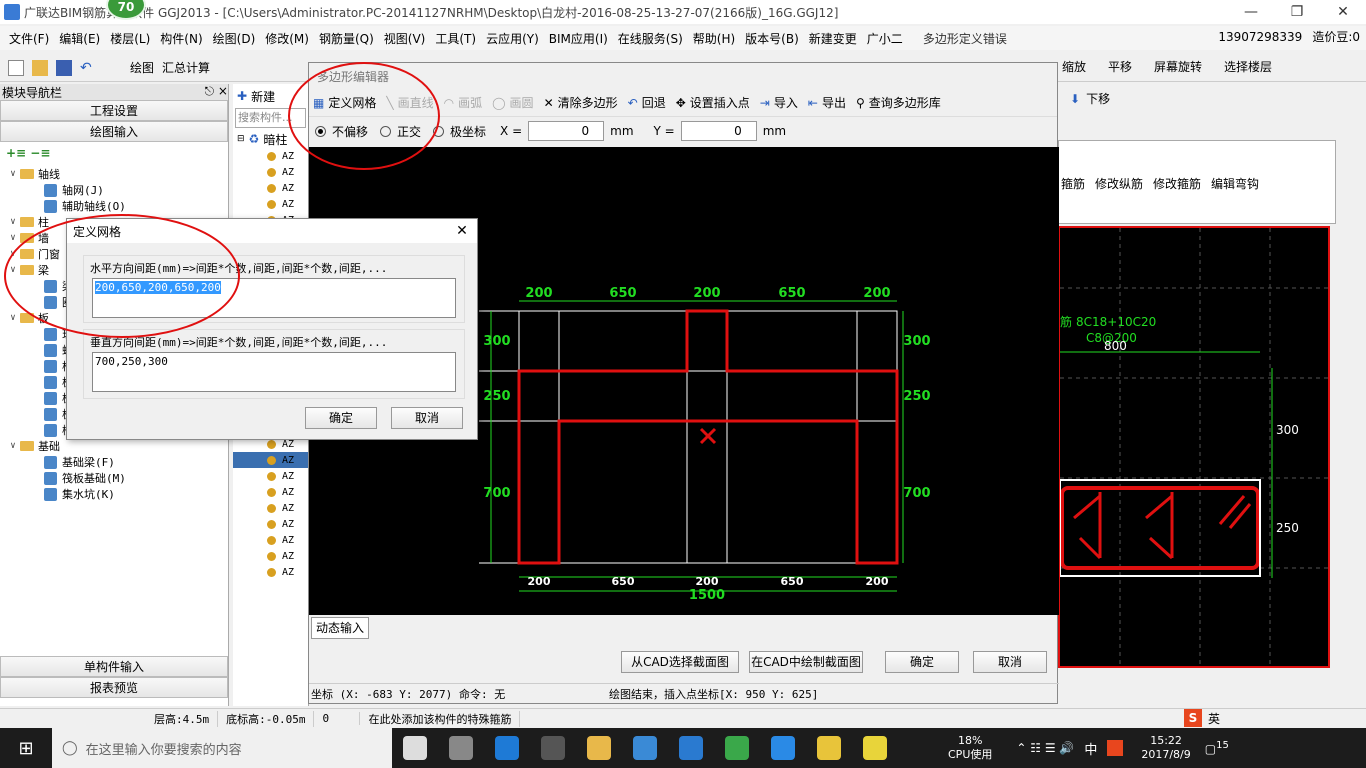 The height and width of the screenshot is (768, 1366). What do you see at coordinates (1297, 12) in the screenshot?
I see `restore-icon: ❐` at bounding box center [1297, 12].